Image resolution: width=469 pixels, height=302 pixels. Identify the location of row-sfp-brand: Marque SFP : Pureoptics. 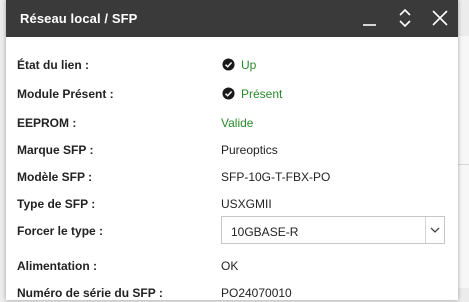
(232, 149).